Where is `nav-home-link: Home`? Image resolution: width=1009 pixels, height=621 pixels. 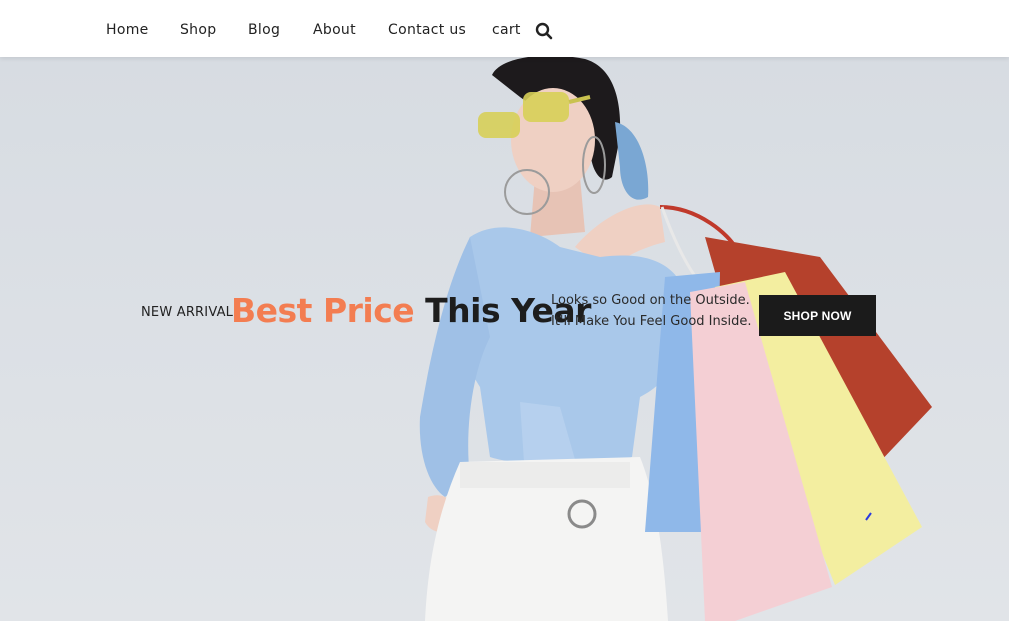
nav-home-link: Home is located at coordinates (127, 30).